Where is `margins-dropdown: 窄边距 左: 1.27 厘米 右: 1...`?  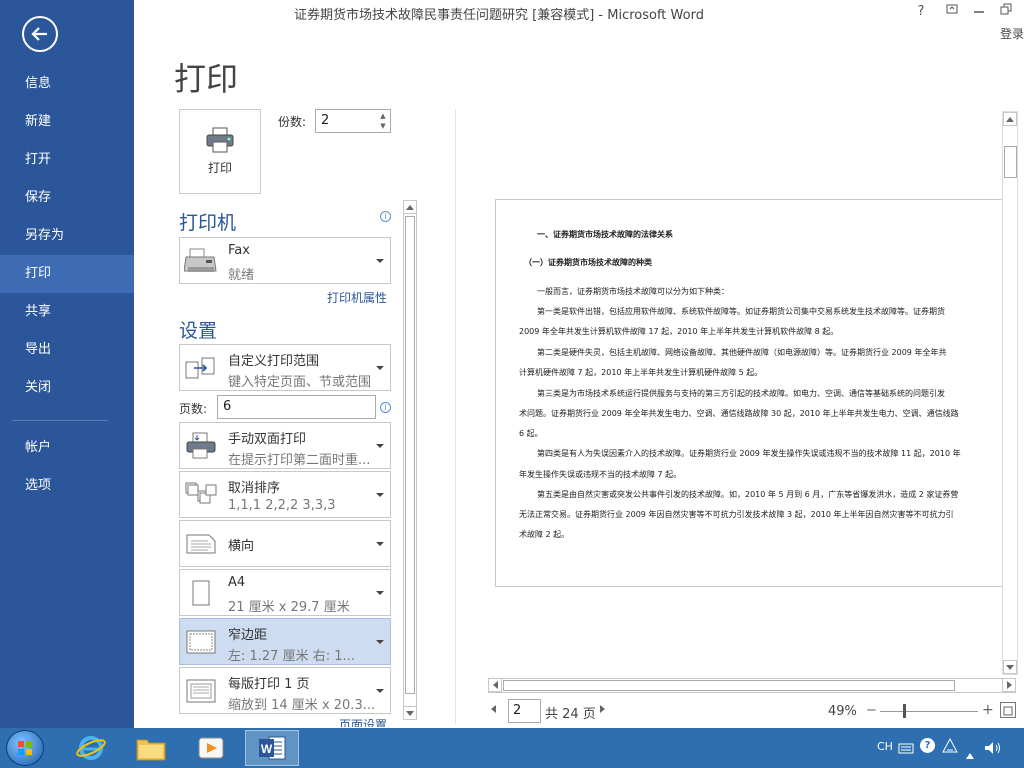 margins-dropdown: 窄边距 左: 1.27 厘米 右: 1... is located at coordinates (285, 641).